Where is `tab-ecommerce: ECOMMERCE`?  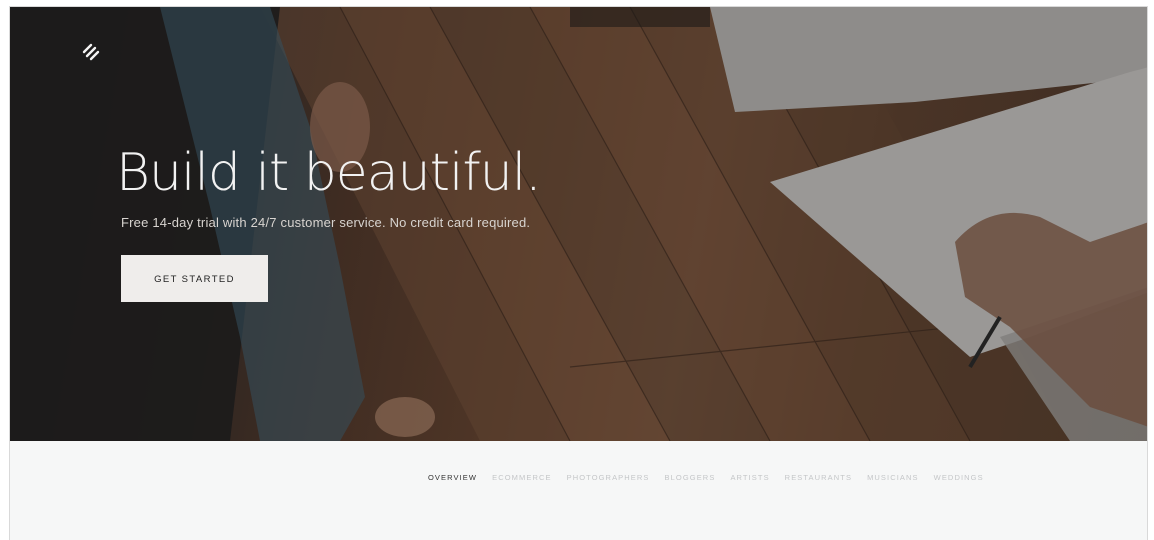
tab-ecommerce: ECOMMERCE is located at coordinates (522, 477).